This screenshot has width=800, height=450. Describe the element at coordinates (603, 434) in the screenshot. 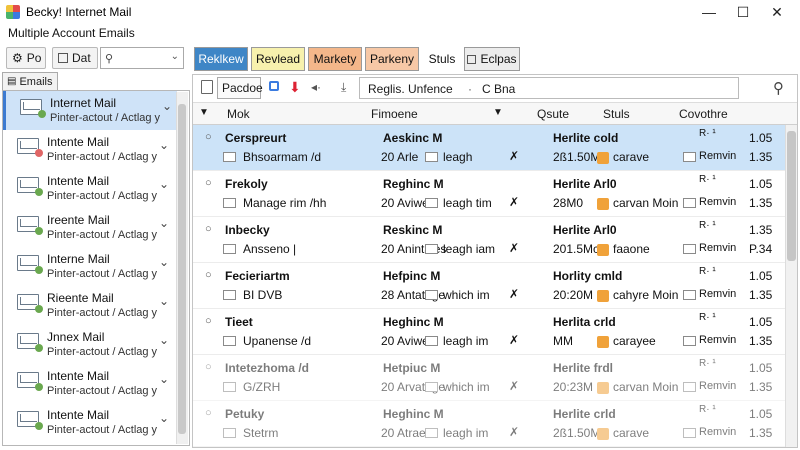

I see `folder-icon` at that location.